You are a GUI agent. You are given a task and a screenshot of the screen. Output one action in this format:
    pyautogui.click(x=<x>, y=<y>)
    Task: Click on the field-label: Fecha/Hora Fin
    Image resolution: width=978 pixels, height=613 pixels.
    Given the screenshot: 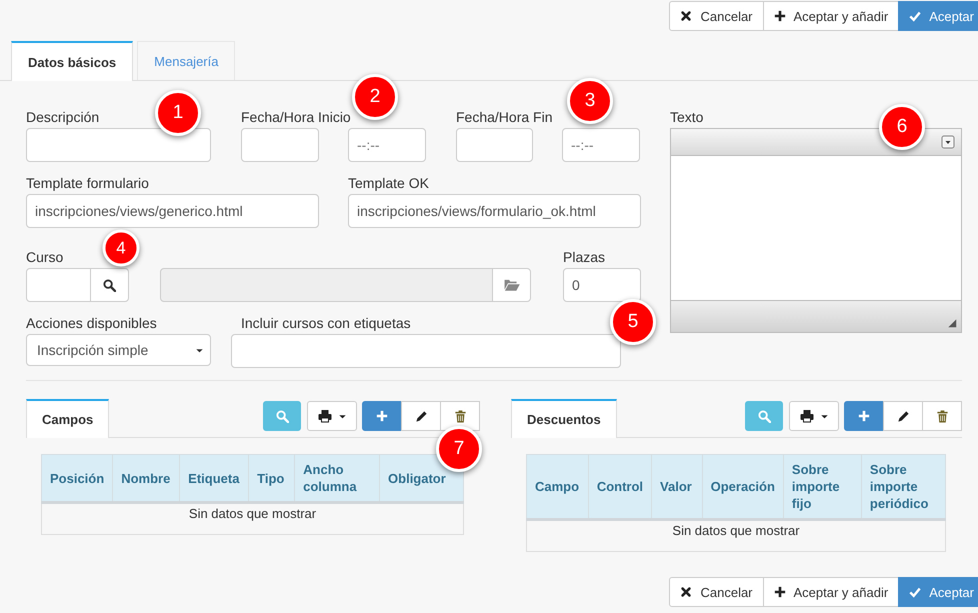 What is the action you would take?
    pyautogui.click(x=504, y=117)
    